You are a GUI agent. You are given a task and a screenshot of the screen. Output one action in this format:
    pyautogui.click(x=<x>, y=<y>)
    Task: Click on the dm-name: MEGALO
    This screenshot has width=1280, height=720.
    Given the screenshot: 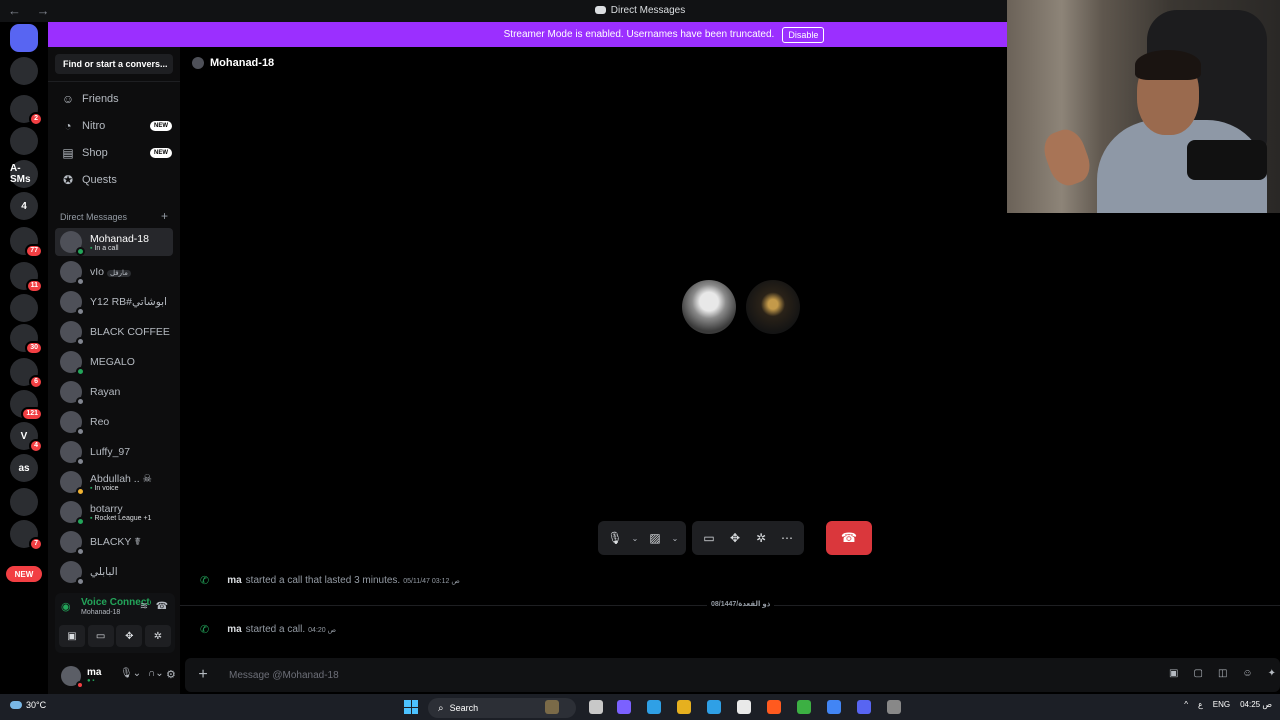 What is the action you would take?
    pyautogui.click(x=112, y=362)
    